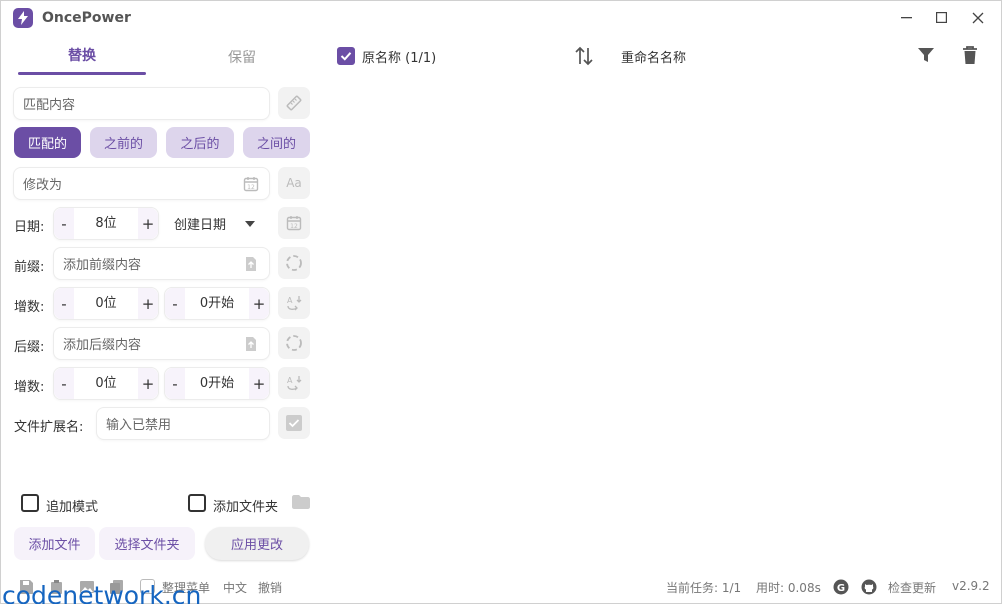 This screenshot has width=1002, height=604. What do you see at coordinates (102, 265) in the screenshot?
I see `prefix-placeholder: 添加前缀内容` at bounding box center [102, 265].